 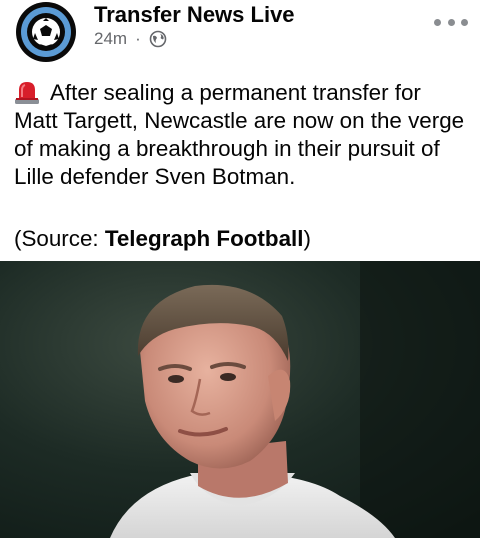 What do you see at coordinates (27, 93) in the screenshot?
I see `police-siren-emoji` at bounding box center [27, 93].